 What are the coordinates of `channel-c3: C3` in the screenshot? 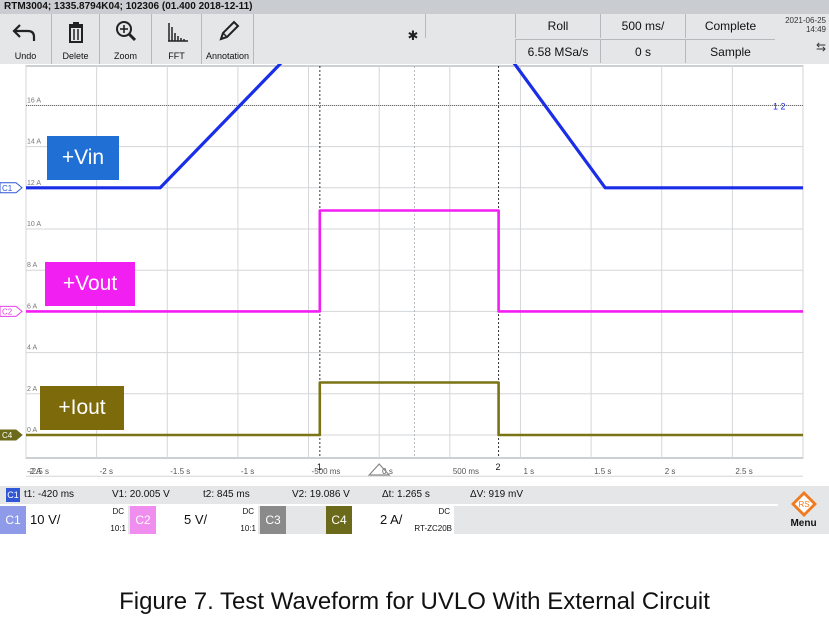 It's located at (293, 520).